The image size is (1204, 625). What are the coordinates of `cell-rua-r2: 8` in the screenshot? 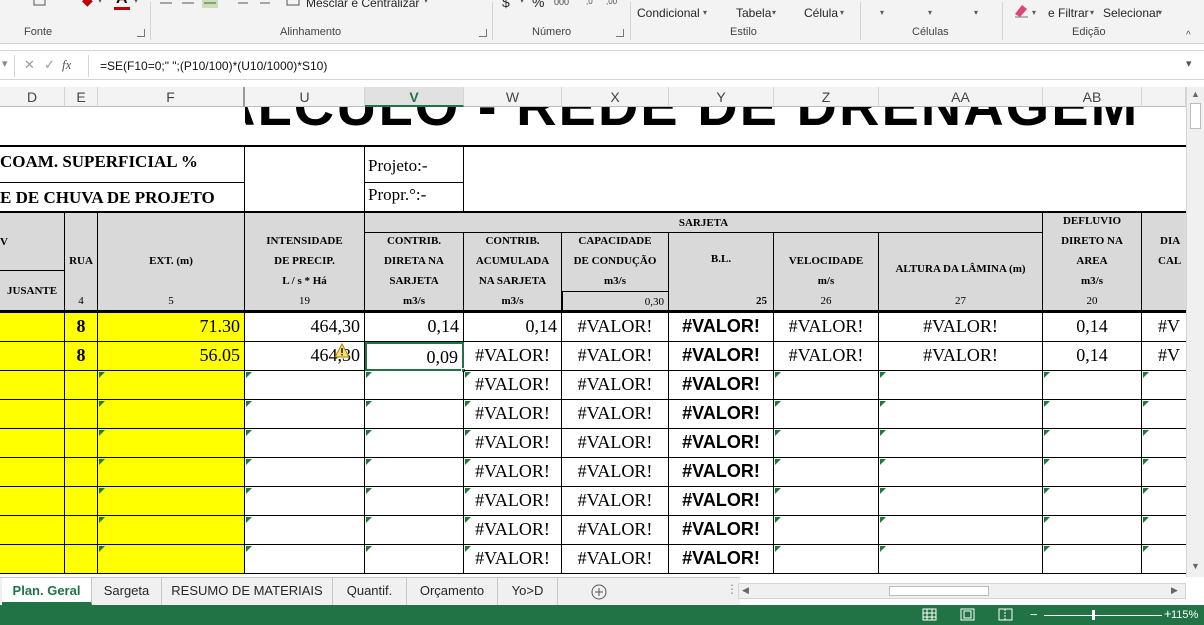 It's located at (81, 356).